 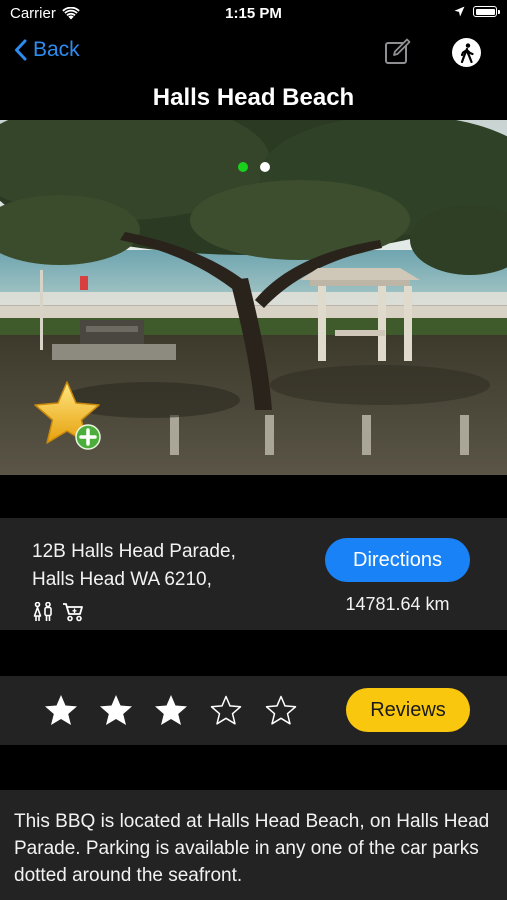 I want to click on star-add-icon, so click(x=67, y=415).